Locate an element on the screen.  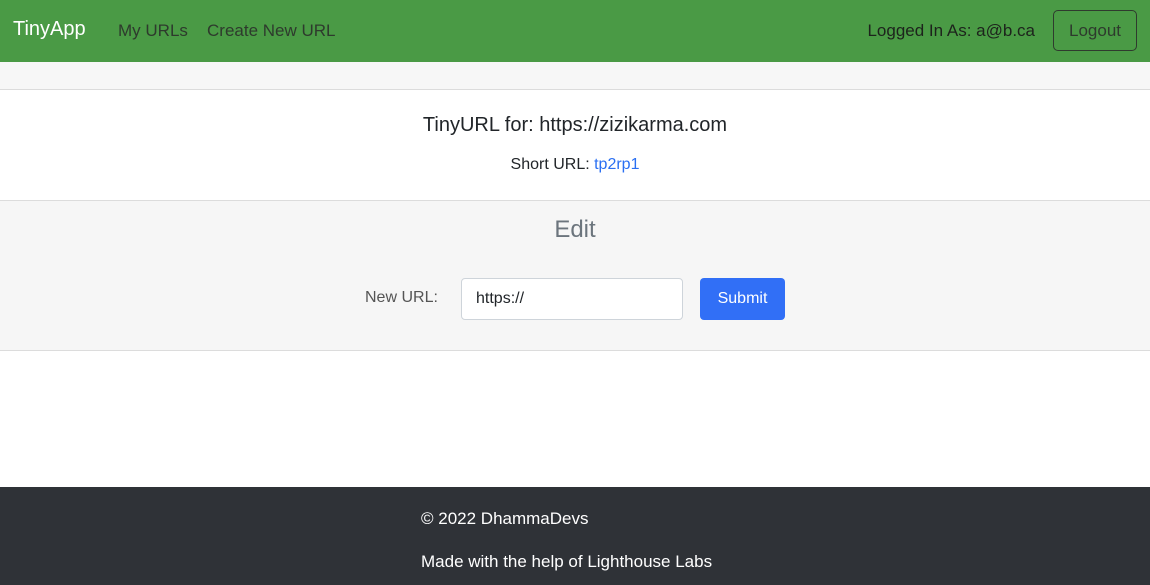
nav-create-new-url: Create New URL is located at coordinates (271, 31).